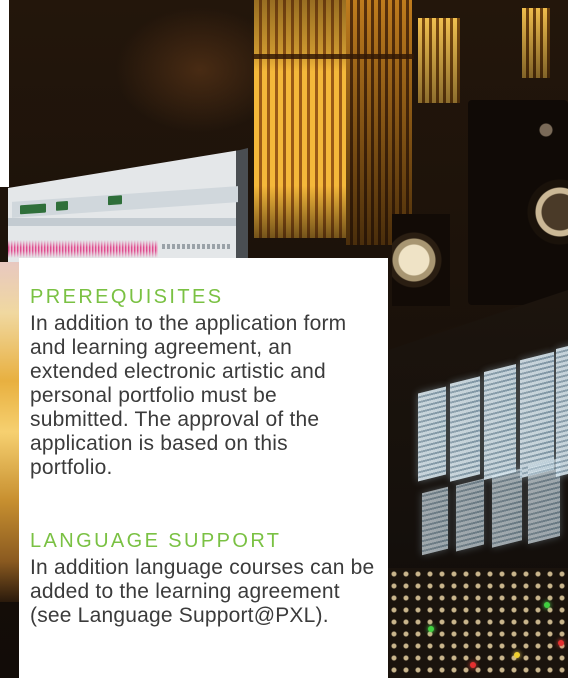 This screenshot has height=678, width=568. What do you see at coordinates (197, 246) in the screenshot?
I see `track-info` at bounding box center [197, 246].